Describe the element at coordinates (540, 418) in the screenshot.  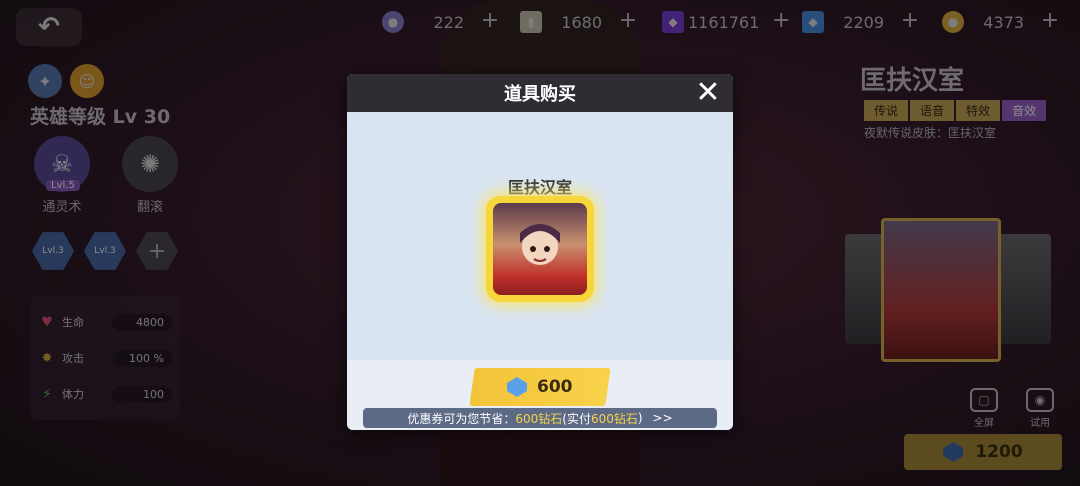
I see `coupon-banner: 优惠券可为您节省： 600钻石 (实付 600钻石 ) >>` at that location.